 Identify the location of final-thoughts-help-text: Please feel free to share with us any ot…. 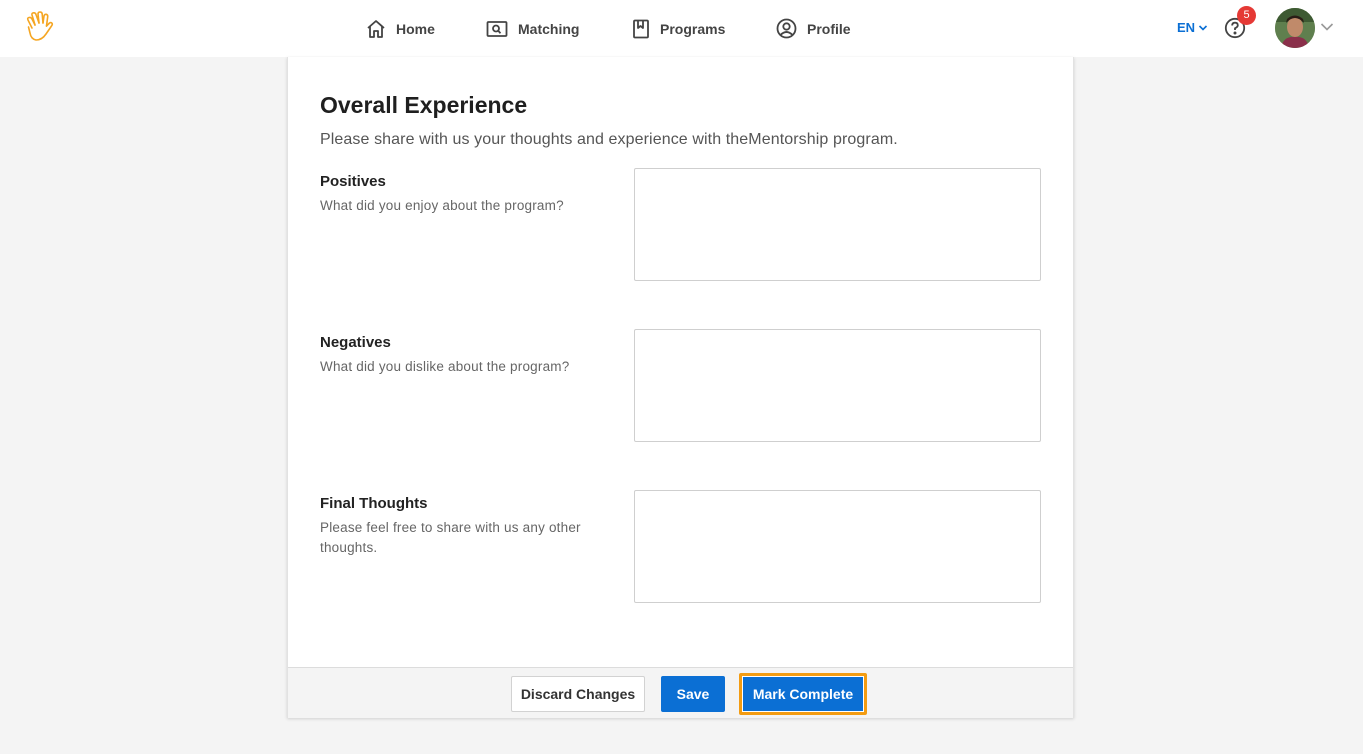
(450, 537).